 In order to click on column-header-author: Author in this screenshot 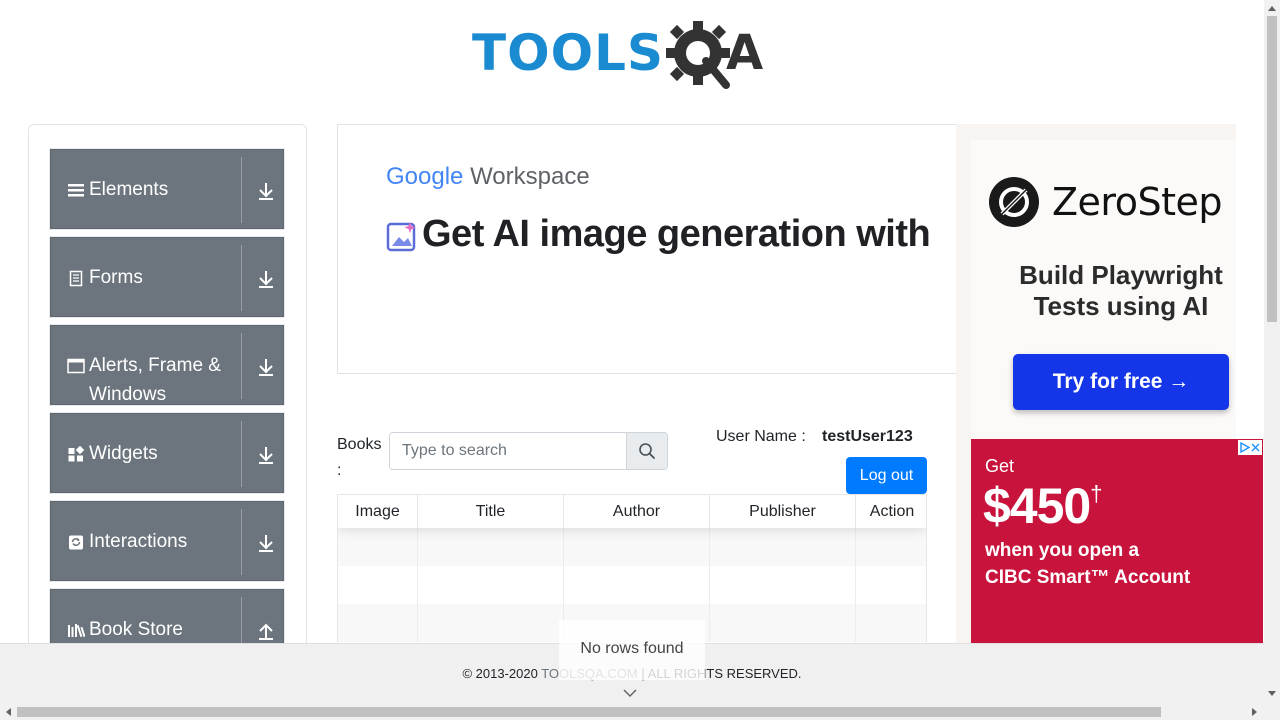, I will do `click(637, 511)`.